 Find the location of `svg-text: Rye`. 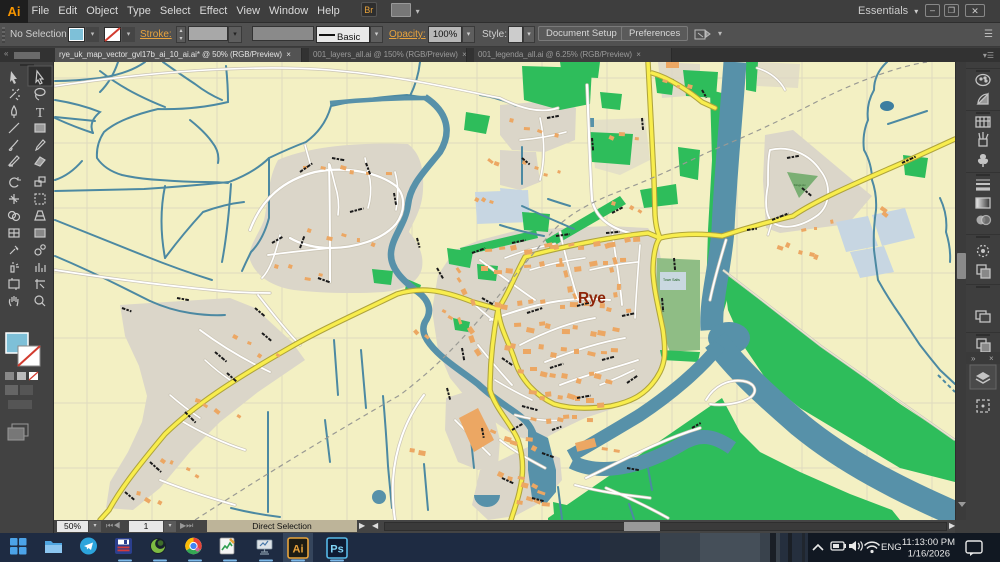

svg-text: Rye is located at coordinates (592, 298).